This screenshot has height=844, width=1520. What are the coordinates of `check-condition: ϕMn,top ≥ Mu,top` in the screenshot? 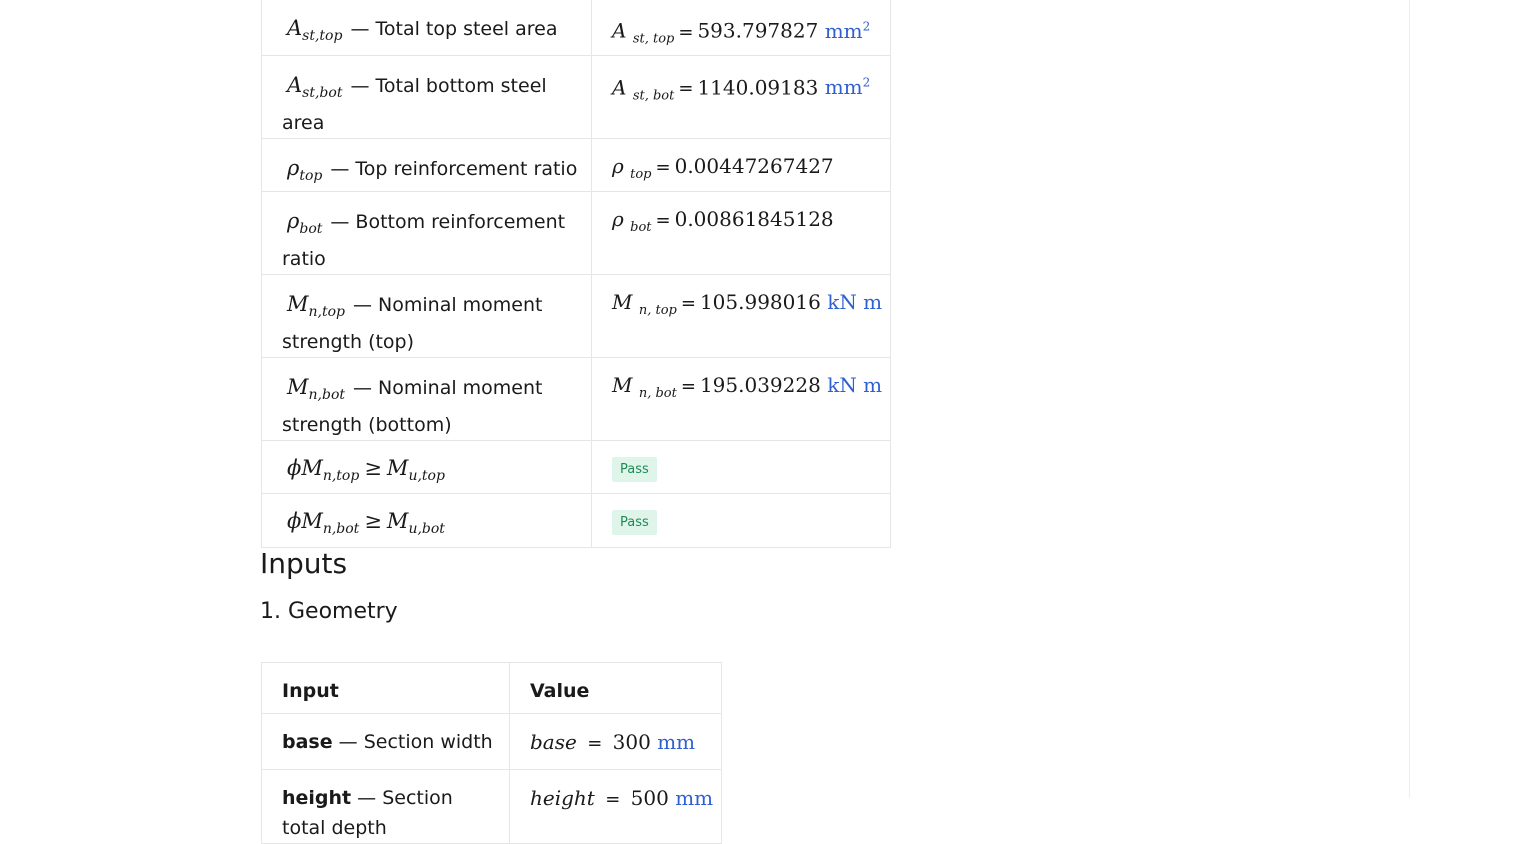 It's located at (366, 469).